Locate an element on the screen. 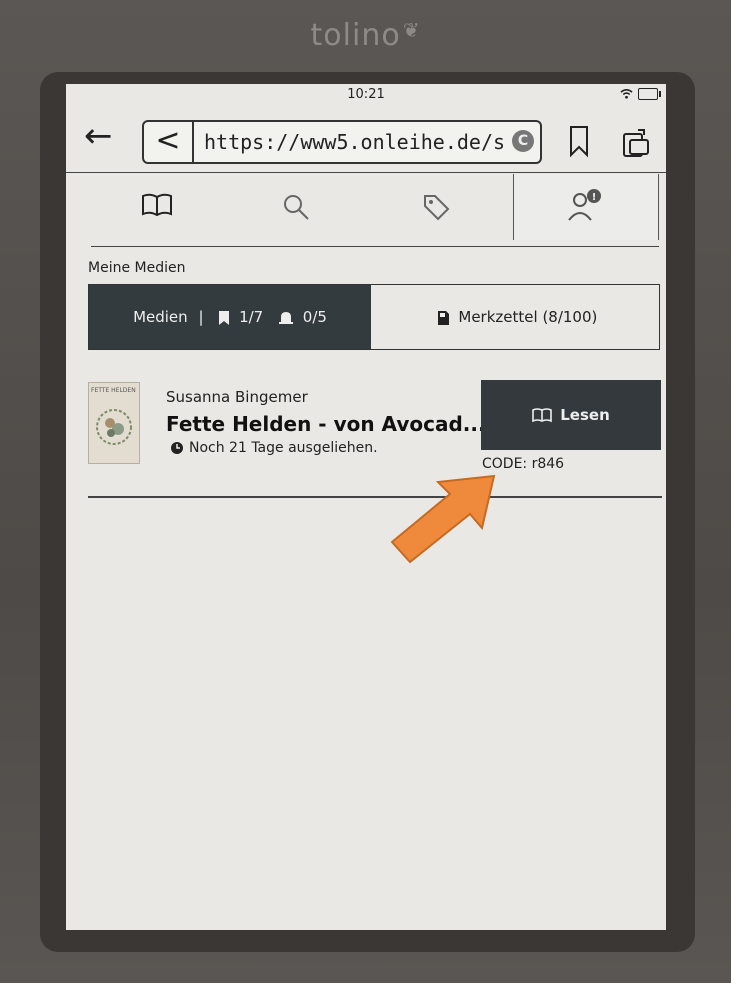 Image resolution: width=731 pixels, height=983 pixels. cover-illustration is located at coordinates (114, 427).